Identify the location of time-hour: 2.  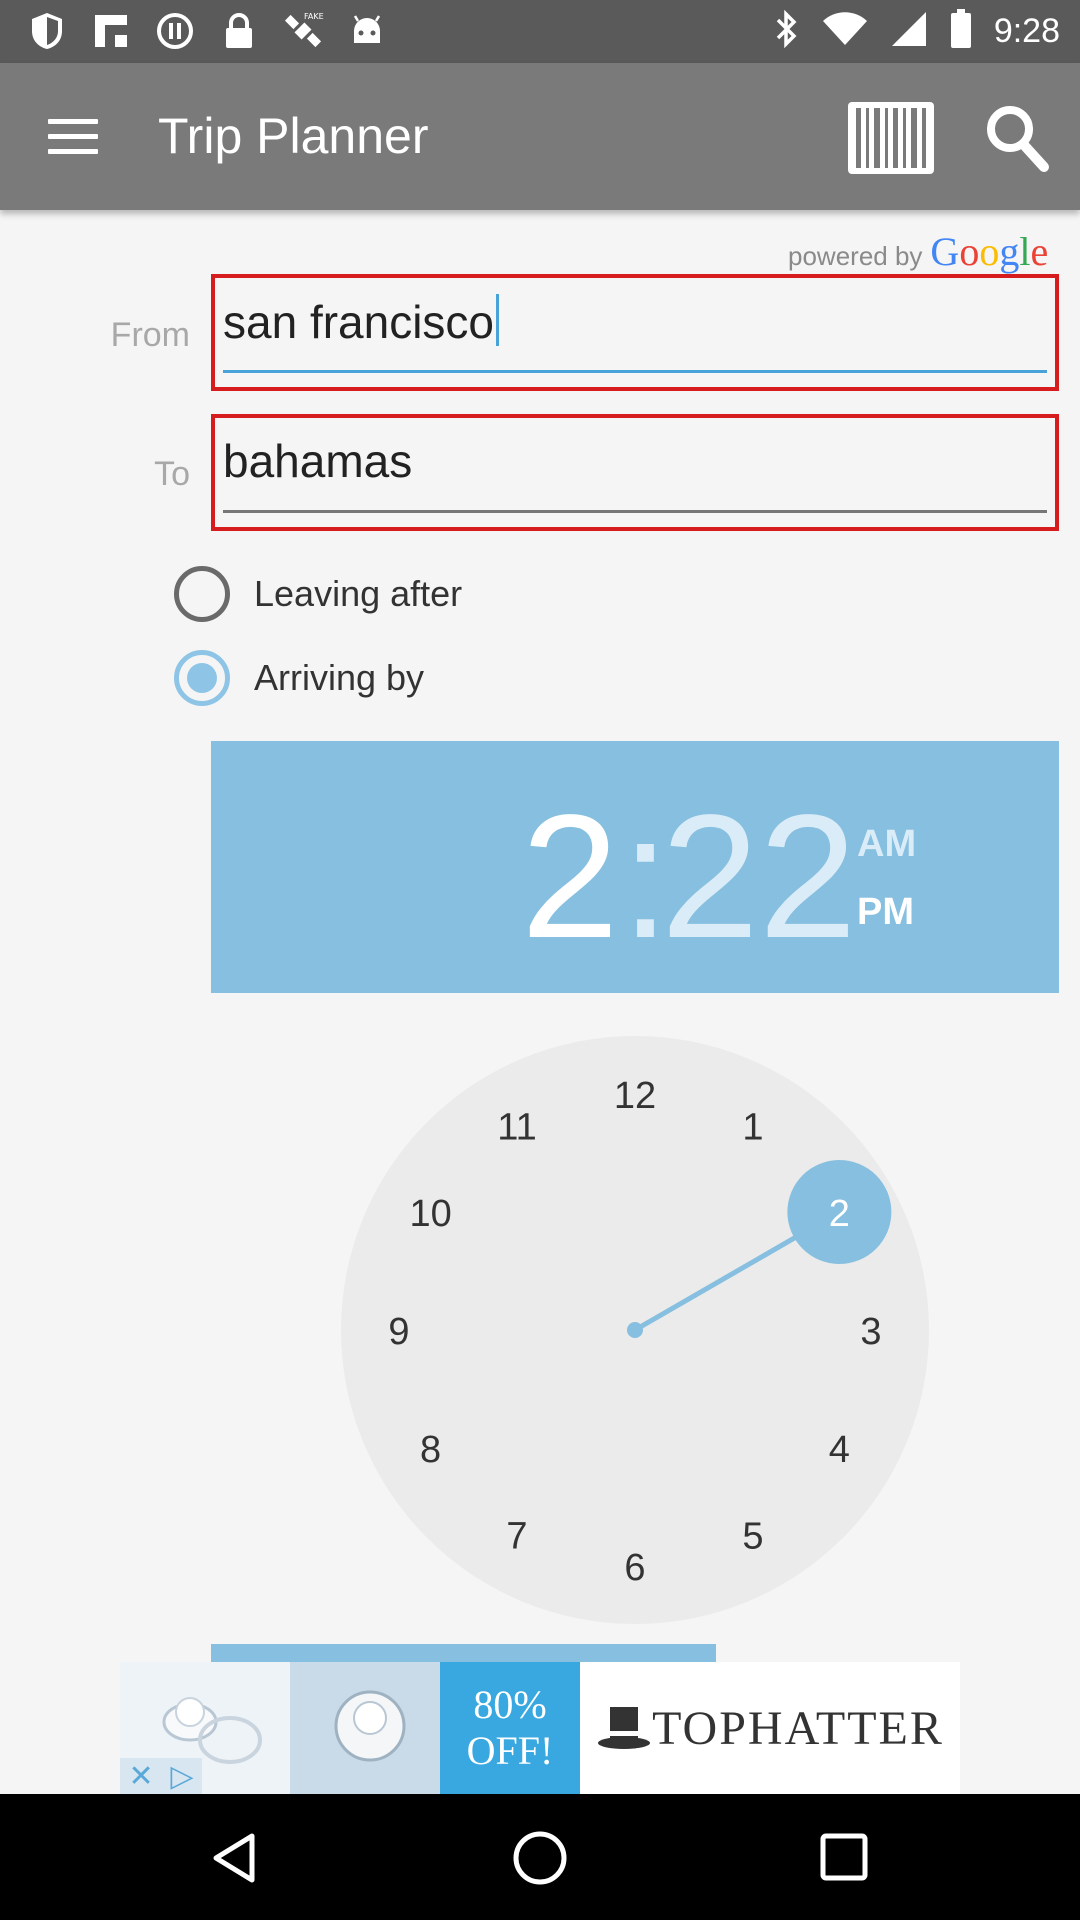
(570, 877).